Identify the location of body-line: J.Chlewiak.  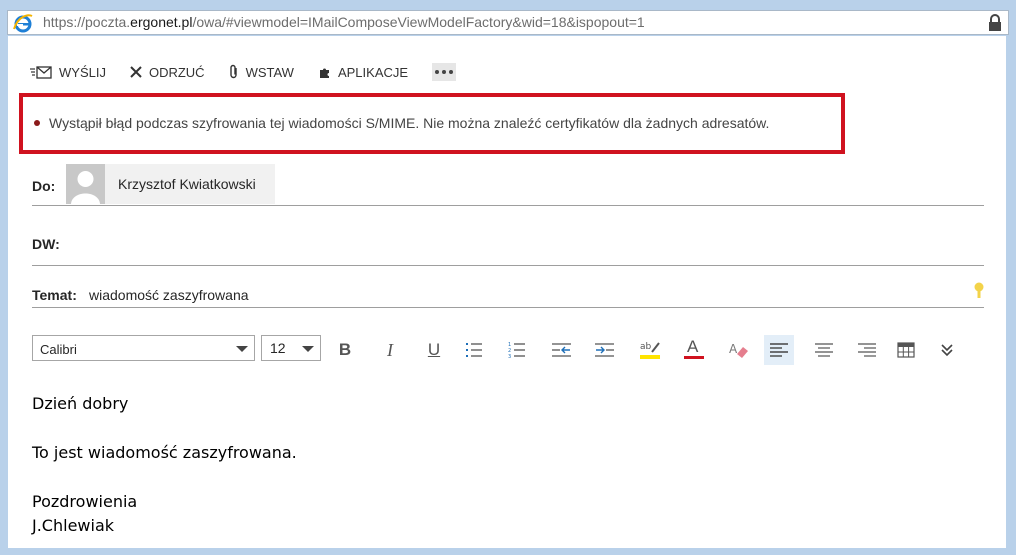
(73, 525).